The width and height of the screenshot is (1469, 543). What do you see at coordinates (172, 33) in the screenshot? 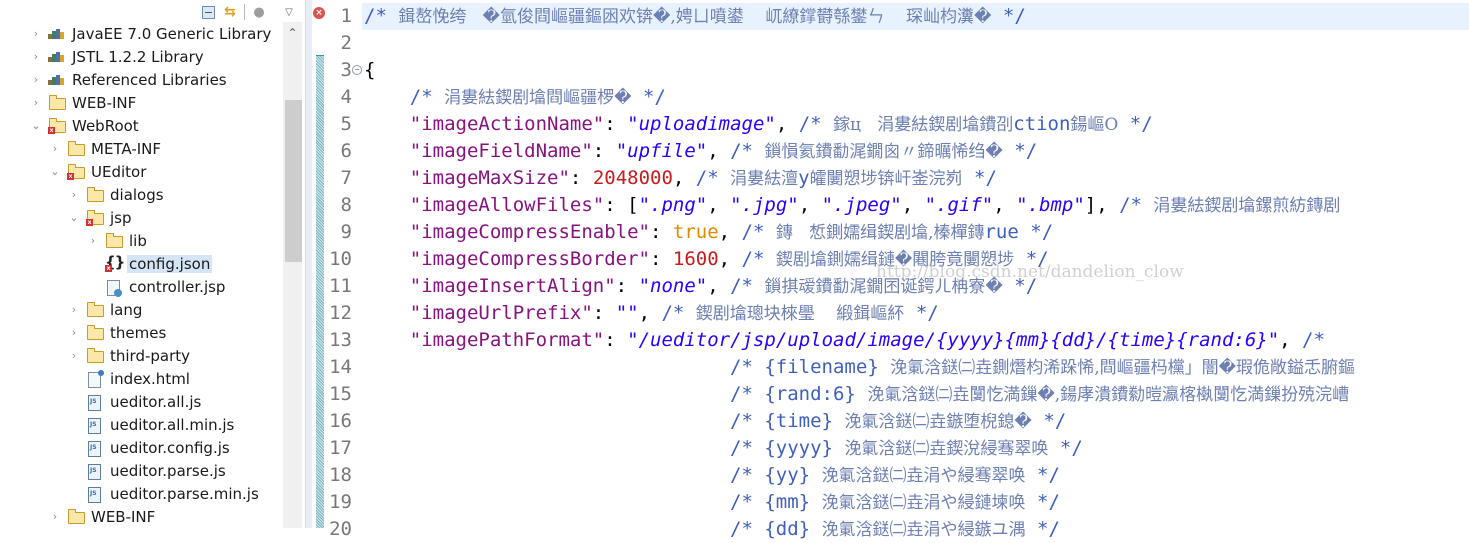
I see `tree-item-label: JavaEE 7.0 Generic Library` at bounding box center [172, 33].